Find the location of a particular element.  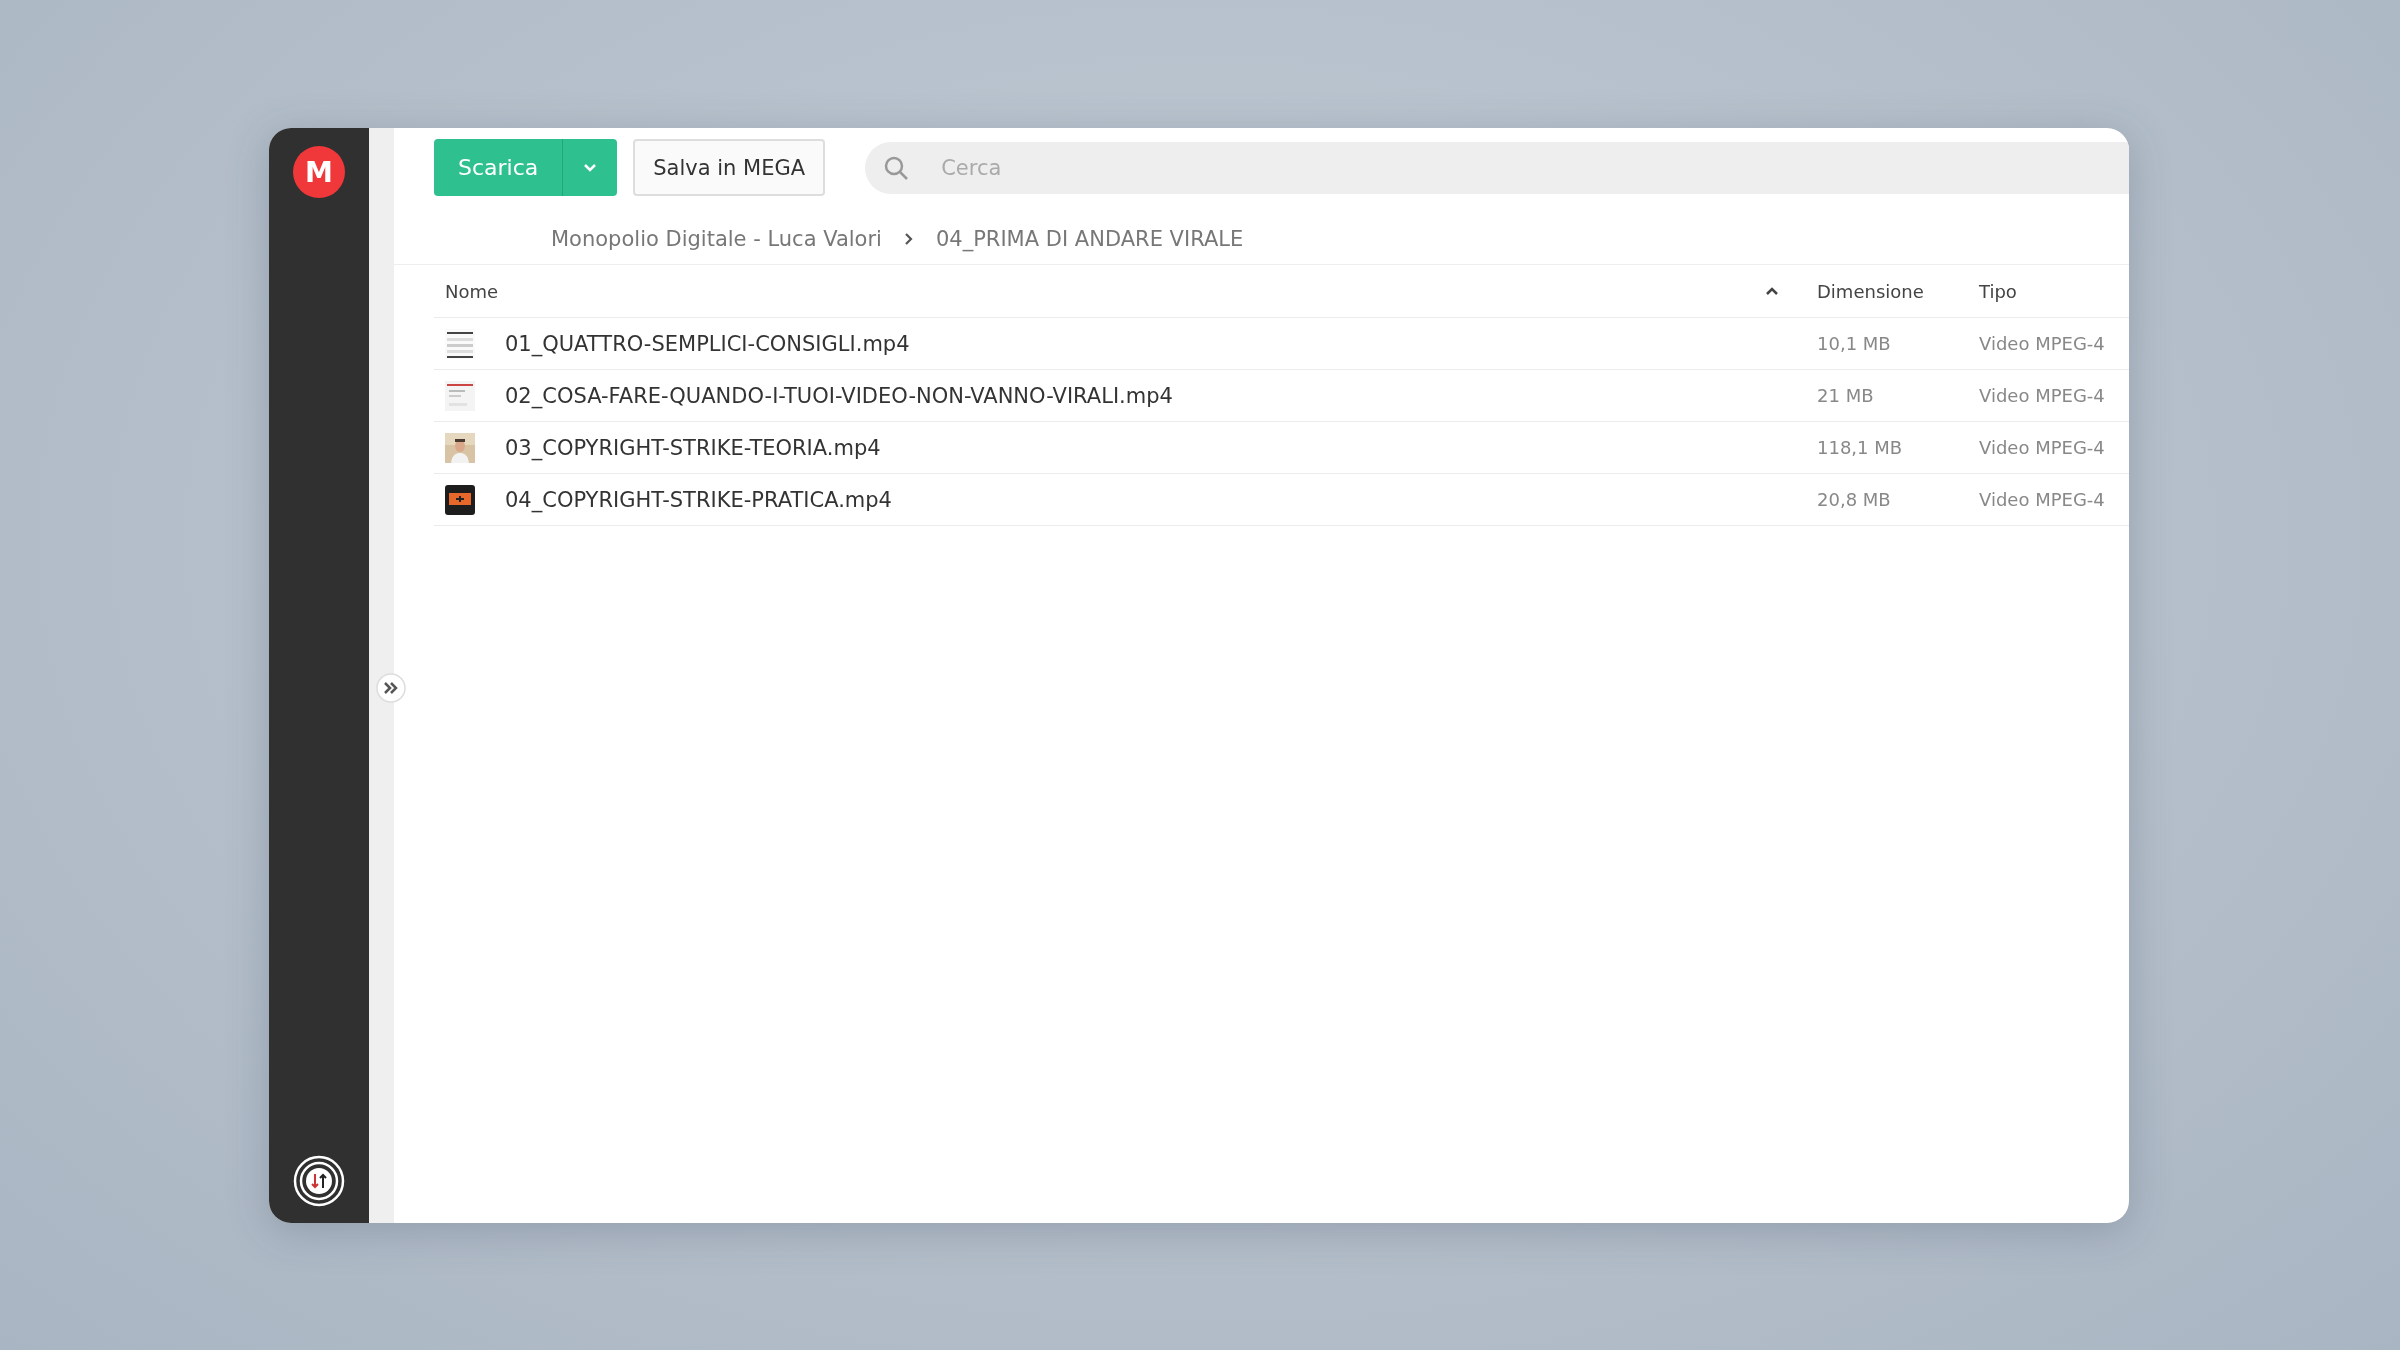

column-header: Nome is located at coordinates (472, 291).